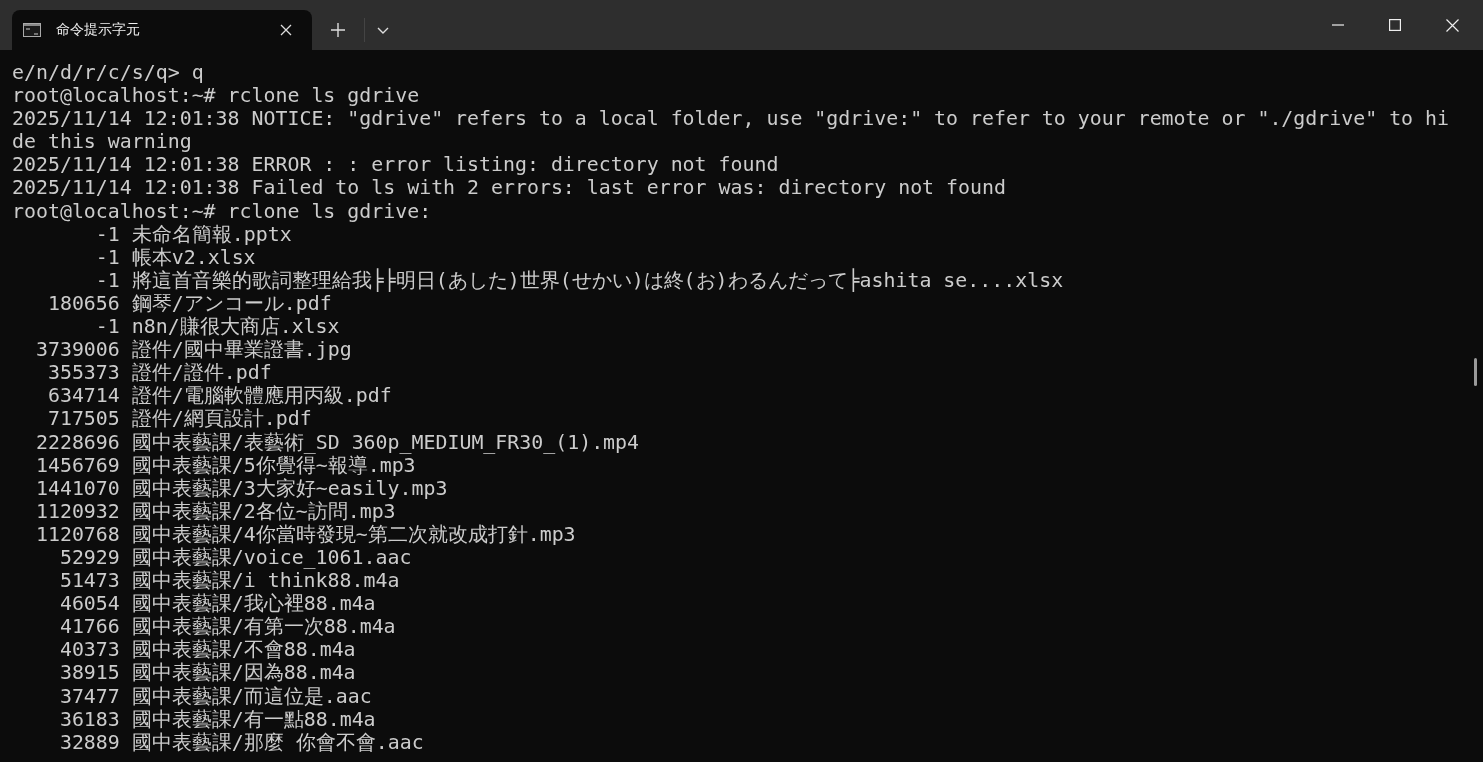  Describe the element at coordinates (216, 96) in the screenshot. I see `terminal-line: root@localhost:~# rclone ls gdrive` at that location.